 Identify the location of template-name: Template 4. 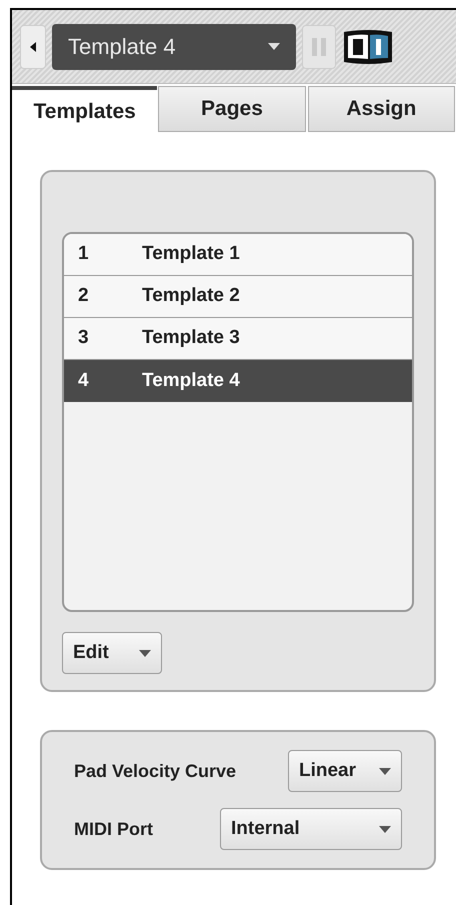
(191, 380).